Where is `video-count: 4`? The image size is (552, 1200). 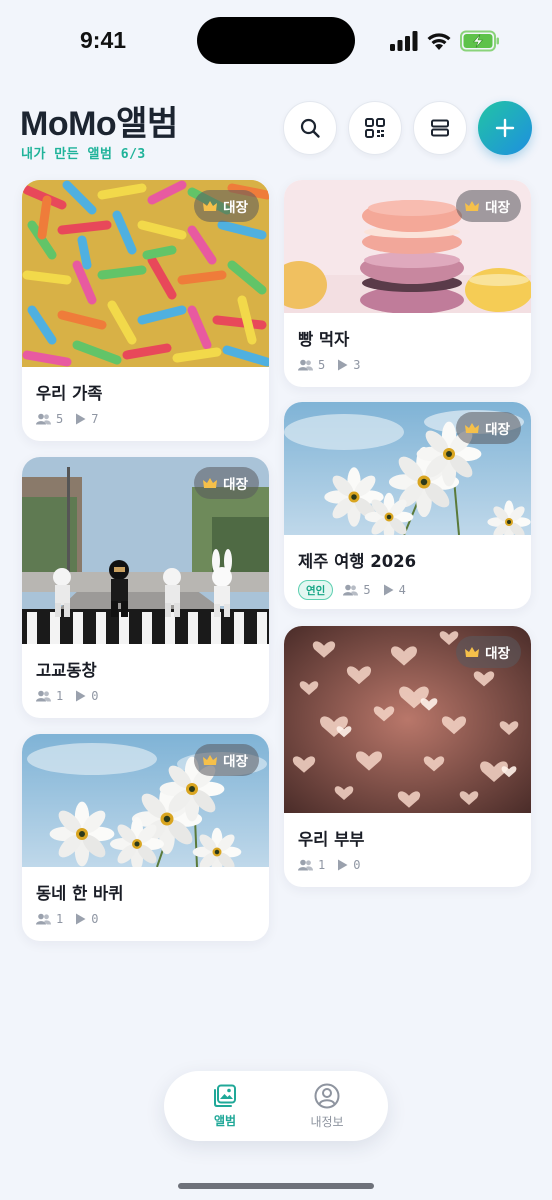
video-count: 4 is located at coordinates (402, 590).